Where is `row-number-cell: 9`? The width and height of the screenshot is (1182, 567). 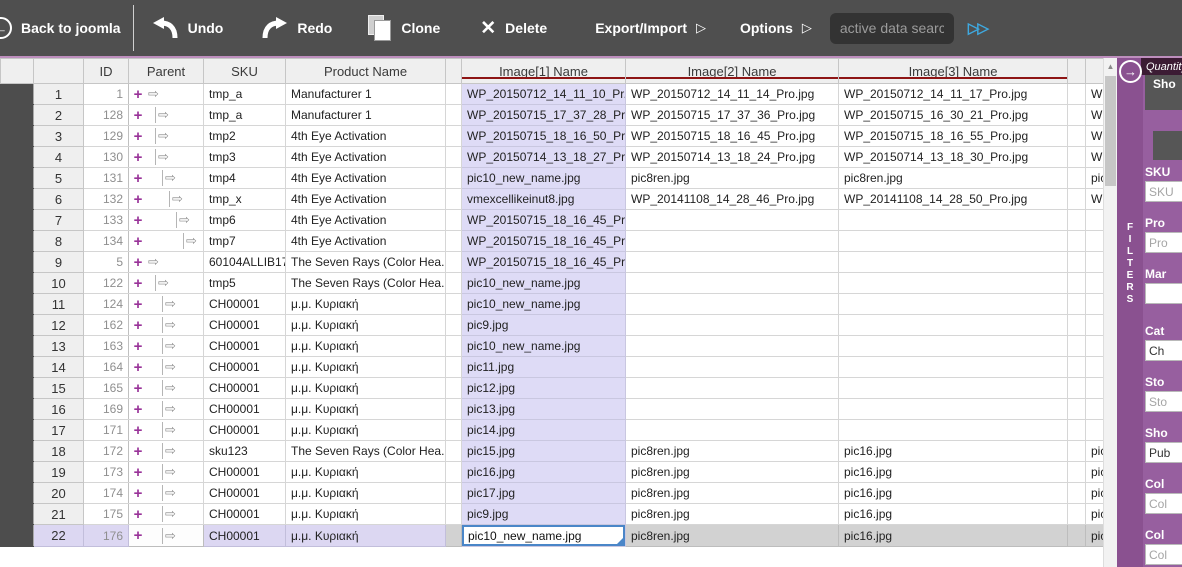
row-number-cell: 9 is located at coordinates (58, 262).